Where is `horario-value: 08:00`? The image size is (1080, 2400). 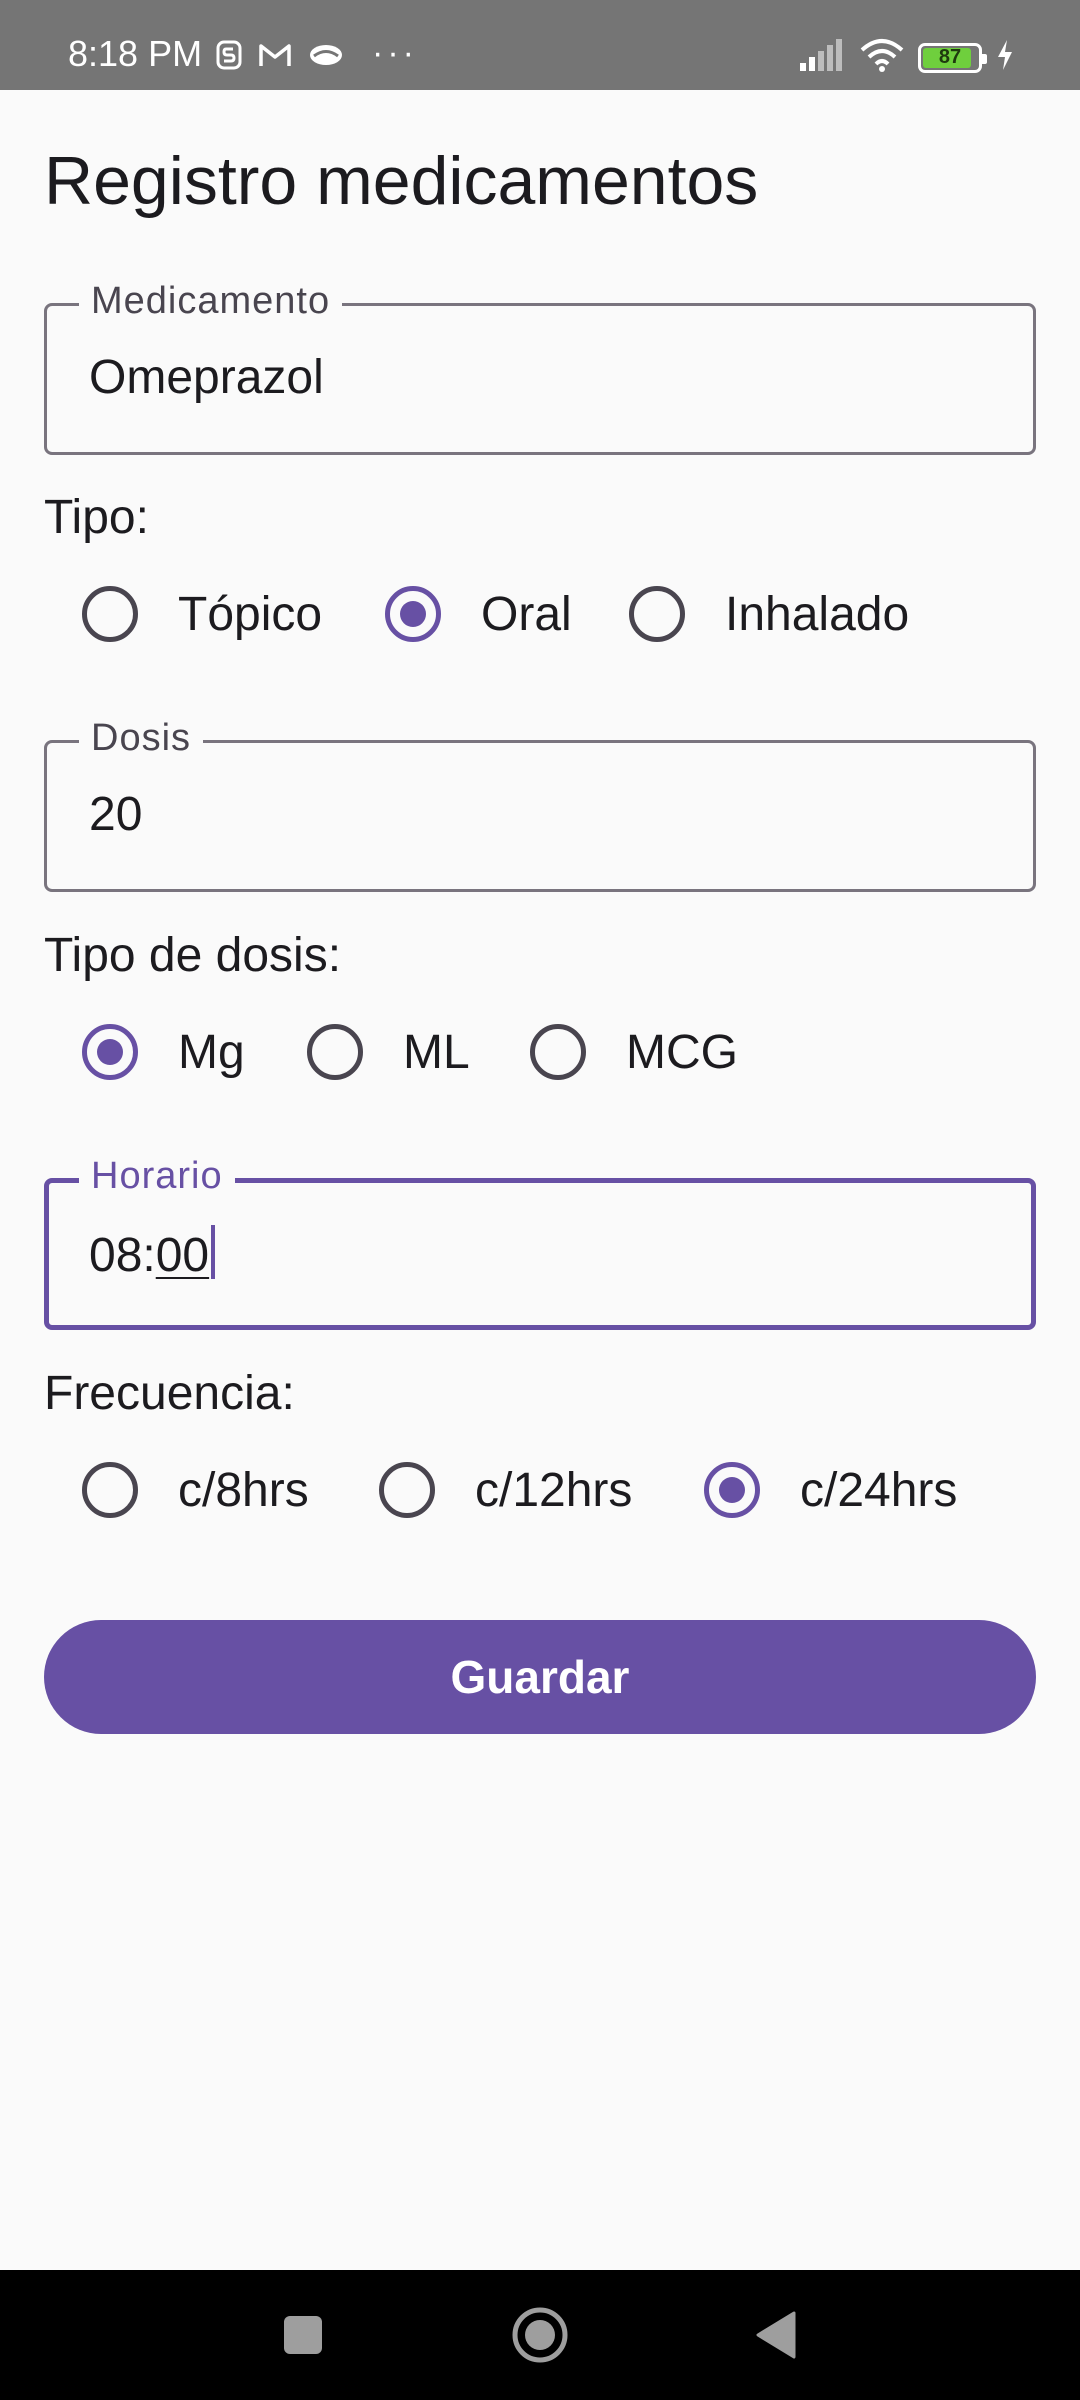
horario-value: 08:00 is located at coordinates (152, 1254).